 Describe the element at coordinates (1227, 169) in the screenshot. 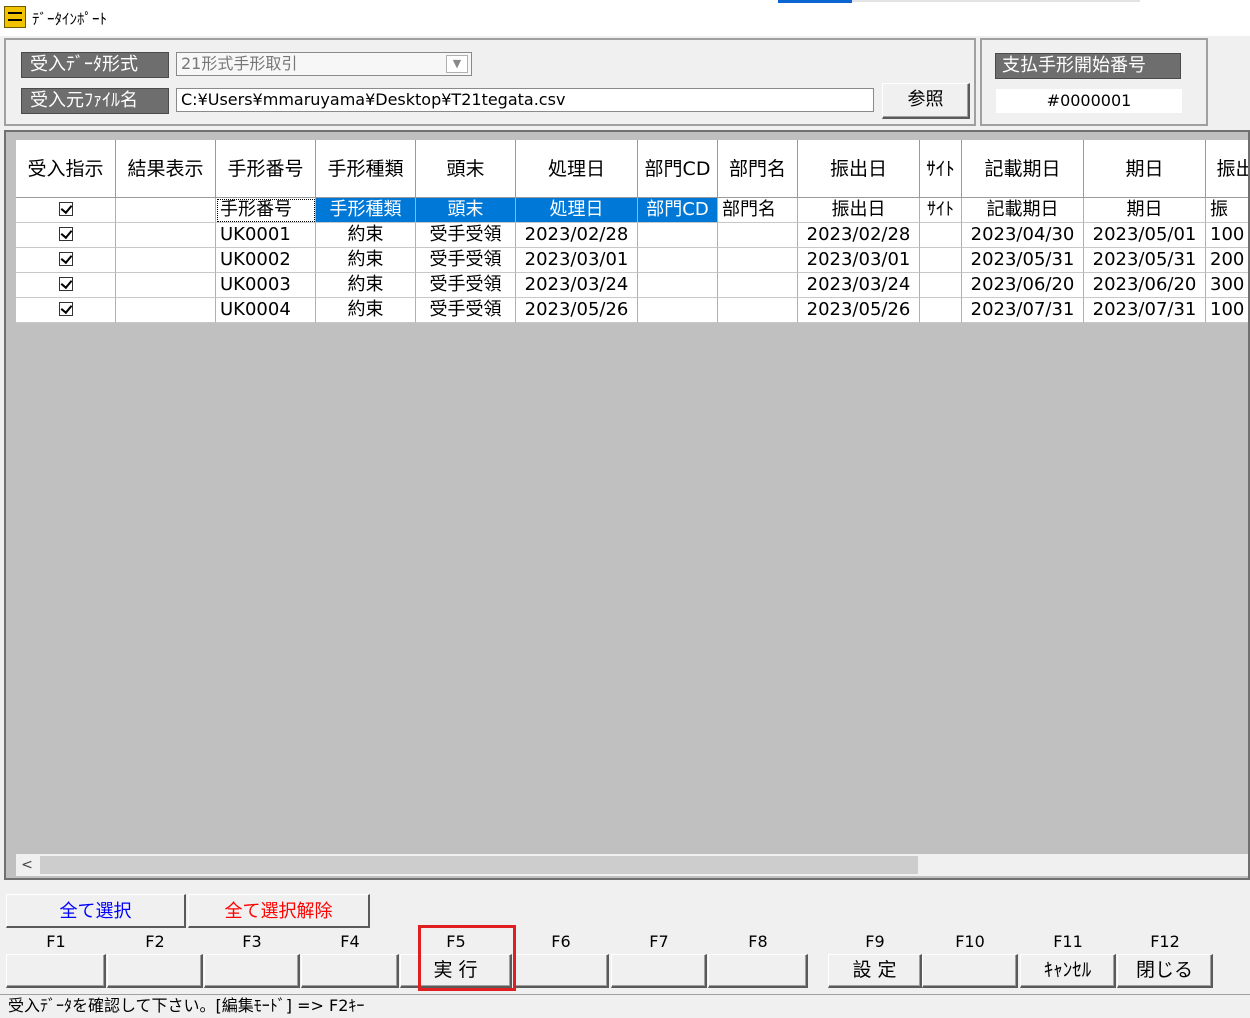

I see `column-header-amount: 振出` at that location.